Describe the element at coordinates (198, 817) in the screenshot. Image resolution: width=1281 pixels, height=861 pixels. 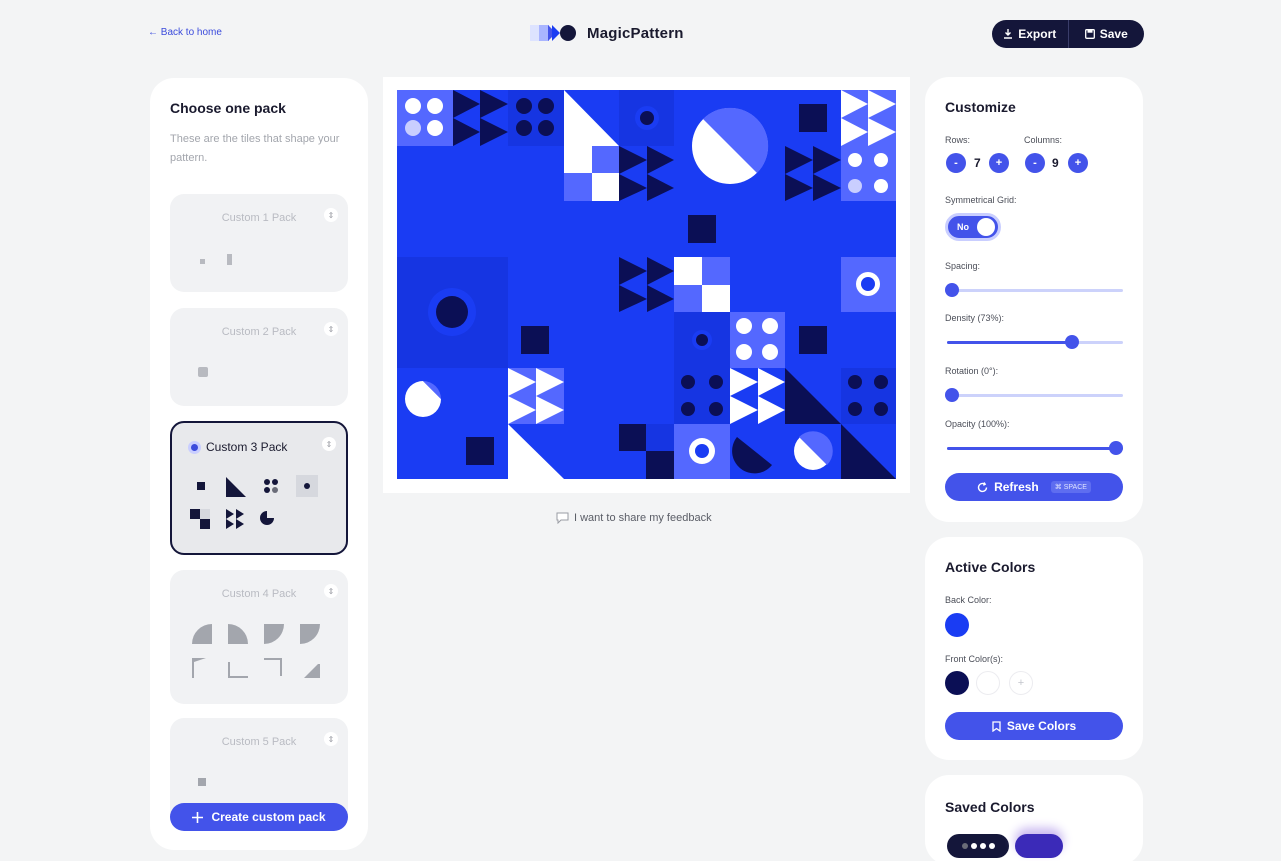
I see `plus-icon` at that location.